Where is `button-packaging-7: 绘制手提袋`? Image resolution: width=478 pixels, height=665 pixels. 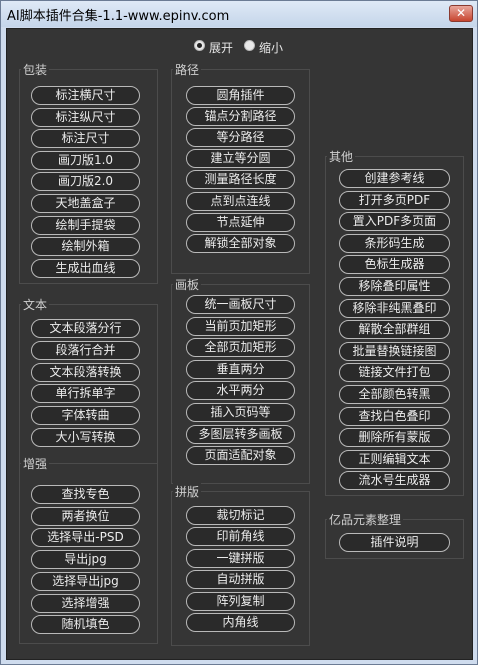
button-packaging-7: 绘制手提袋 is located at coordinates (85, 225).